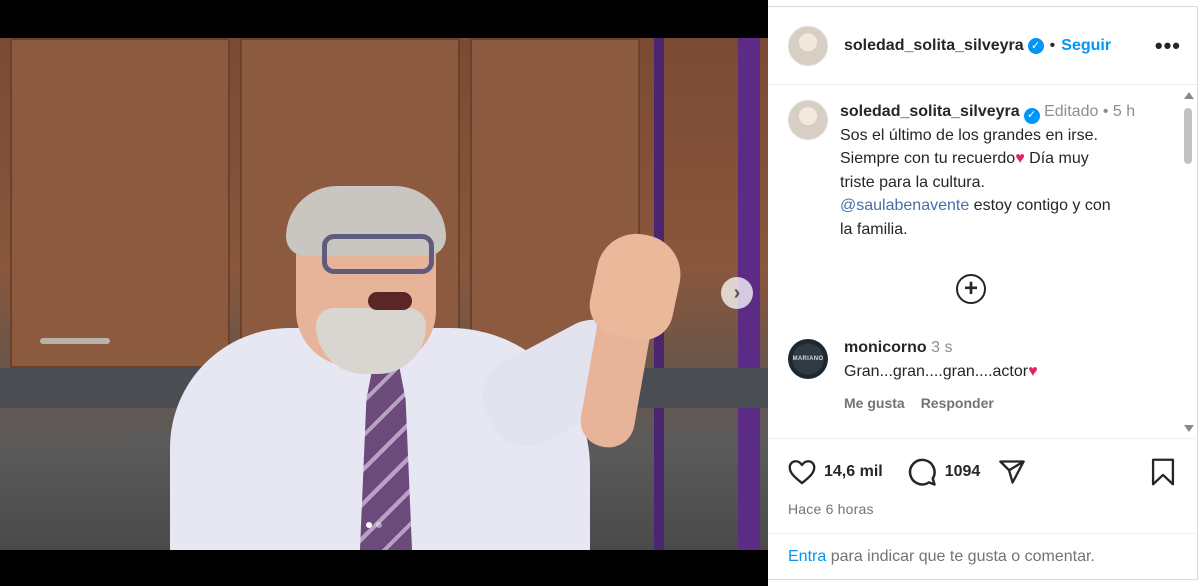 The width and height of the screenshot is (1200, 586). I want to click on comment-button: 1094, so click(944, 472).